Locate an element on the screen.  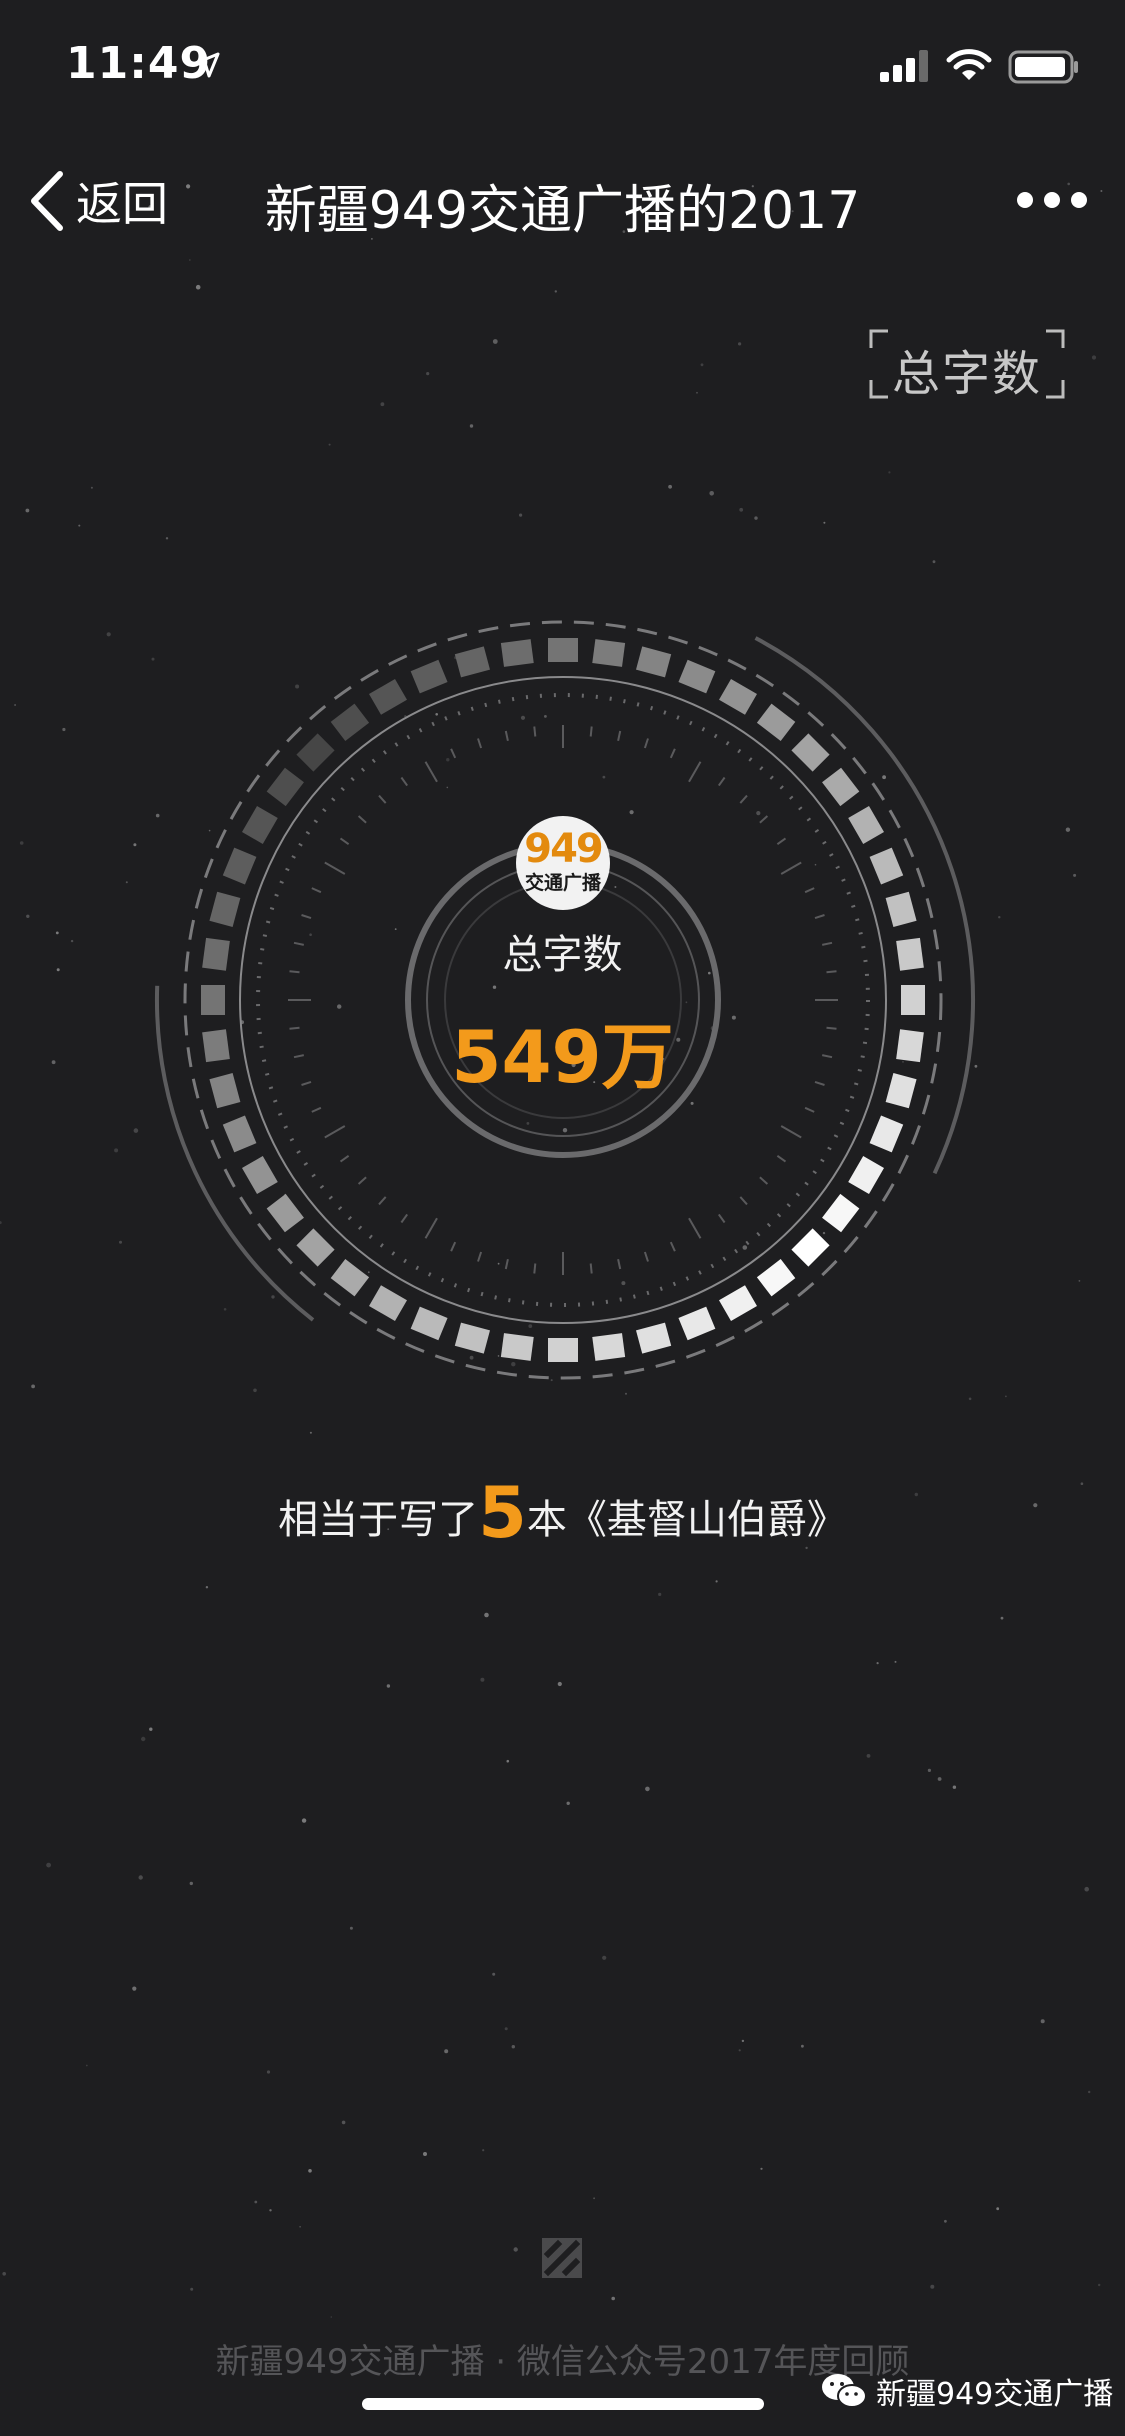
stat-label: 总字数 is located at coordinates (562, 955).